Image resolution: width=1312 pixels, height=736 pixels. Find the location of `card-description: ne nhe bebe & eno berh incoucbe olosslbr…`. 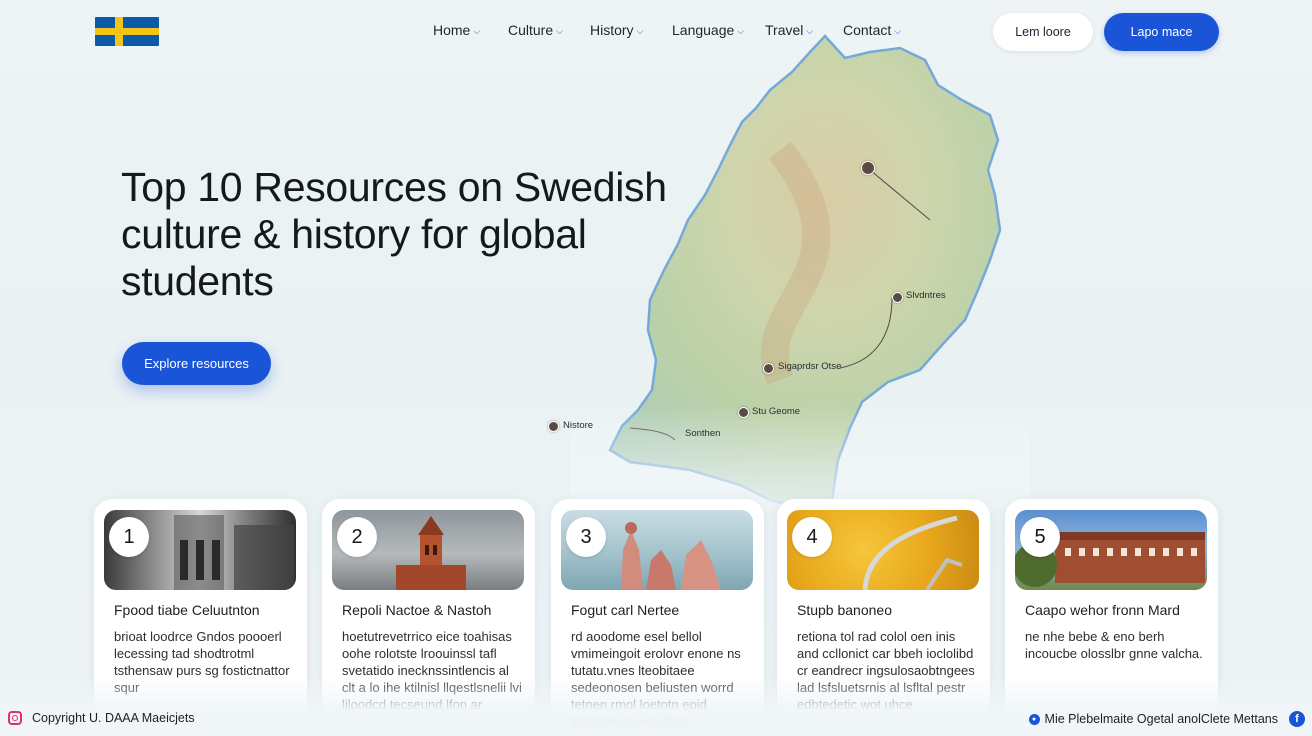

card-description: ne nhe bebe & eno berh incoucbe olosslbr… is located at coordinates (1114, 645).